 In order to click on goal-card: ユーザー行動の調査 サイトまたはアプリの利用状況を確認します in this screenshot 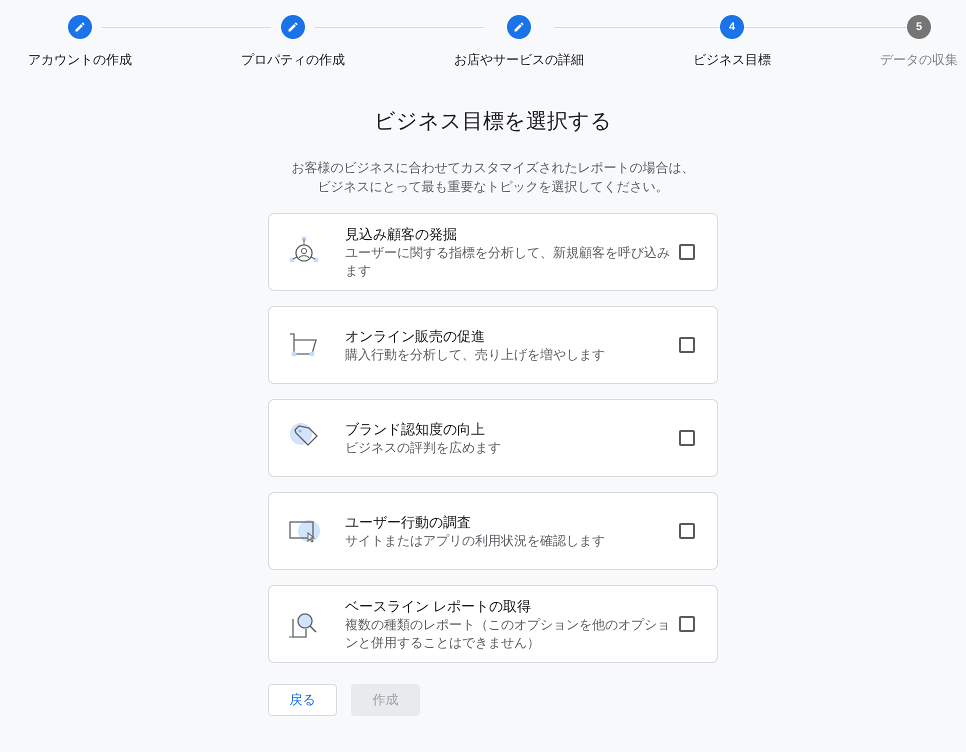, I will do `click(493, 531)`.